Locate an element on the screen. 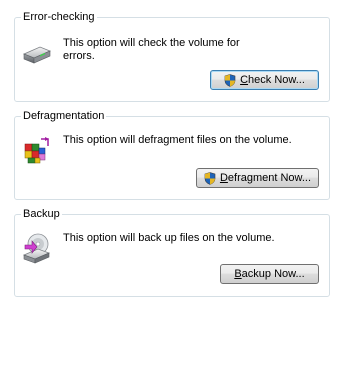 This screenshot has height=381, width=345. defragment-icon is located at coordinates (37, 152).